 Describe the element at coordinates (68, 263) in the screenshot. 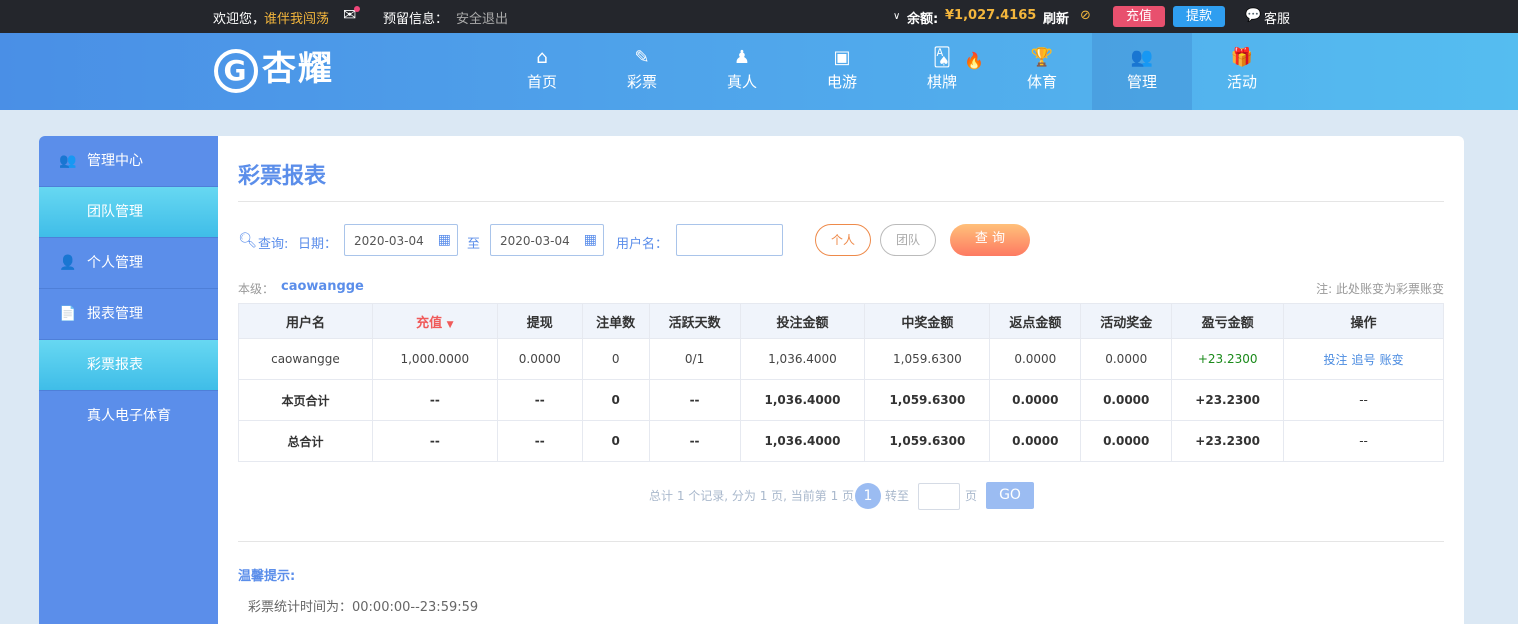

I see `user-icon: 👤` at that location.